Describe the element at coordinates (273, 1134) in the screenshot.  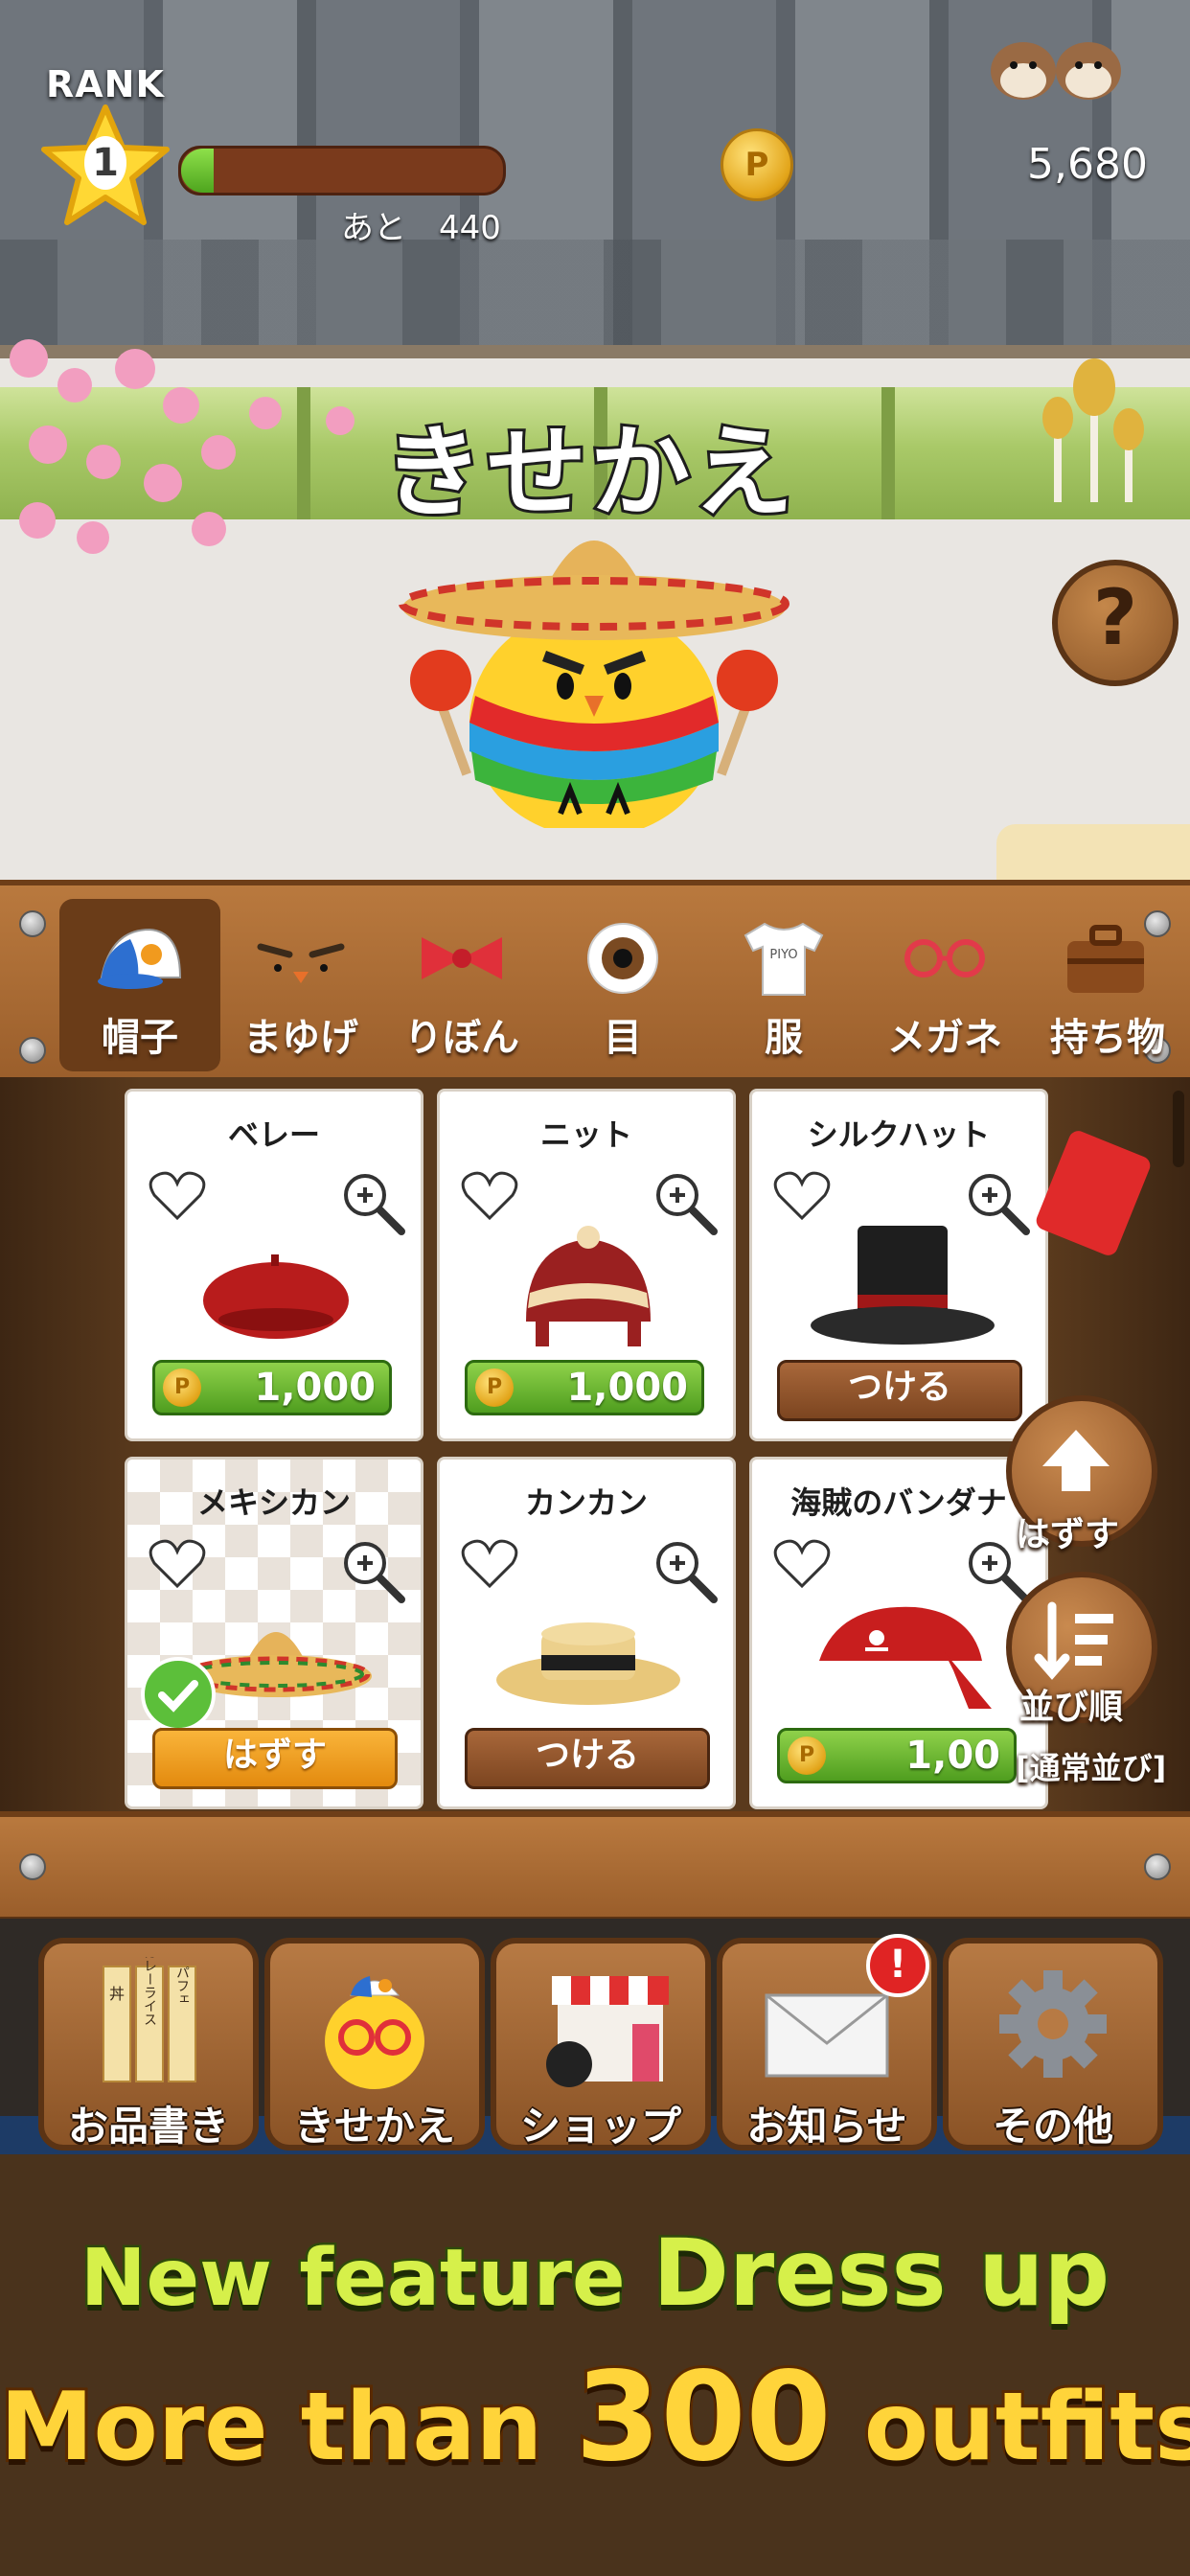
I see `item-name: ベレー` at that location.